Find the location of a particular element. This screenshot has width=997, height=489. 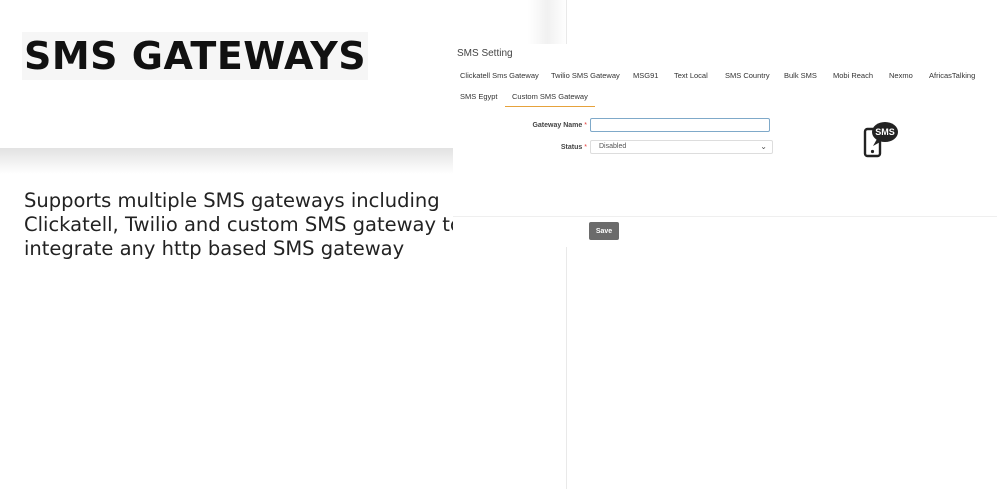

tab-mobi-reach: Mobi Reach is located at coordinates (853, 75).